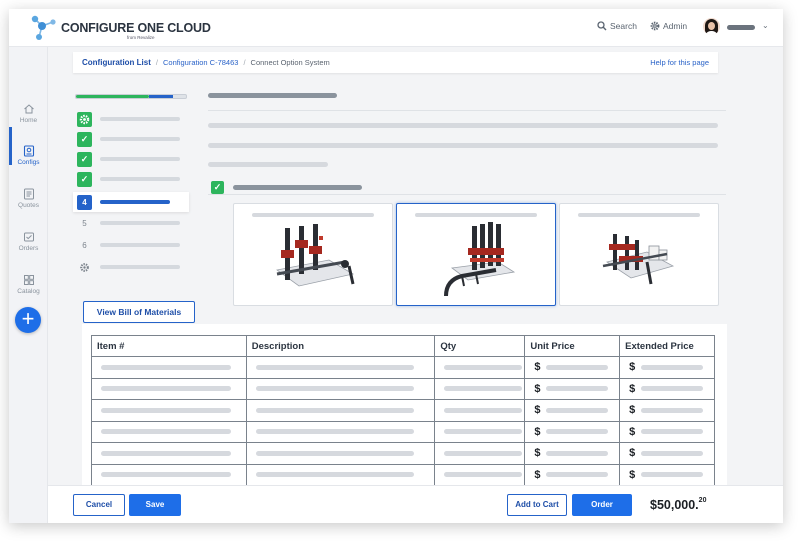 This screenshot has width=810, height=553. Describe the element at coordinates (112, 96) in the screenshot. I see `progress-fill-complete` at that location.